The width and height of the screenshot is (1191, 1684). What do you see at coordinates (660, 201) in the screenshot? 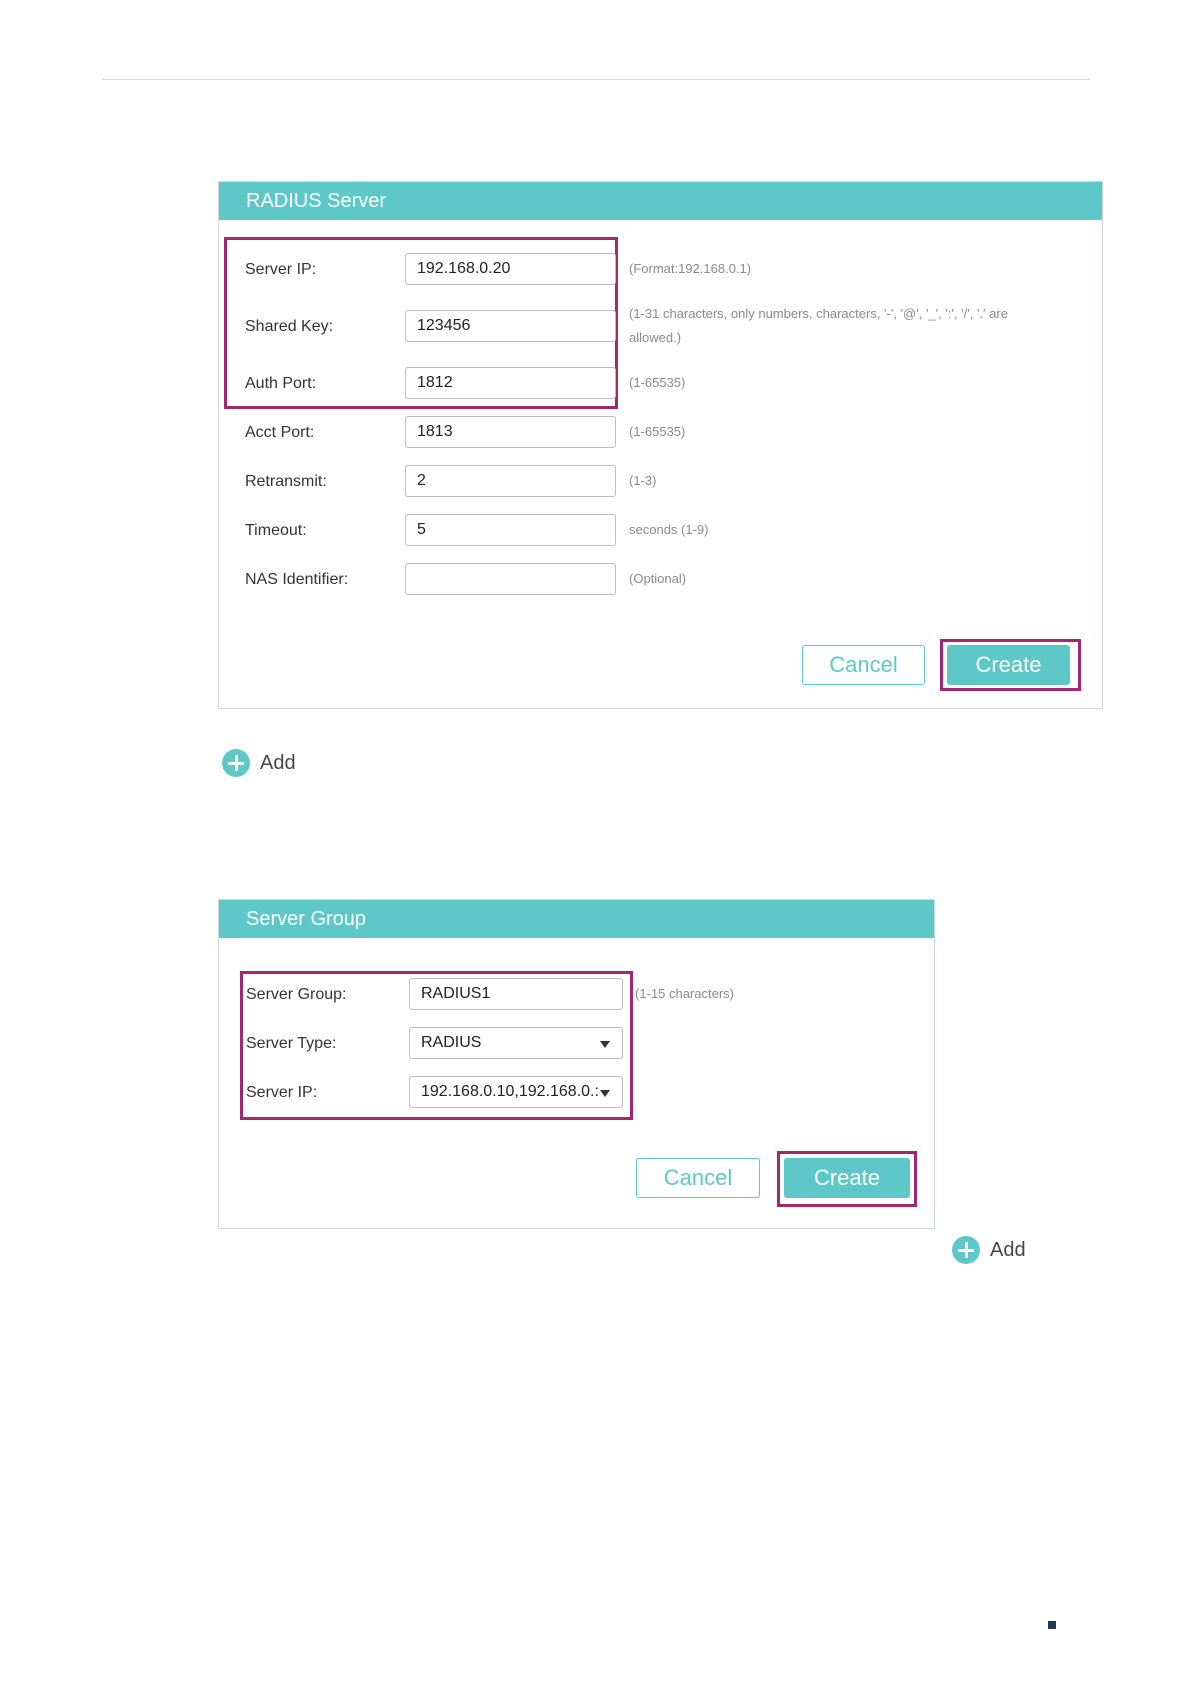
I see `radius-server-title: RADIUS Server` at bounding box center [660, 201].